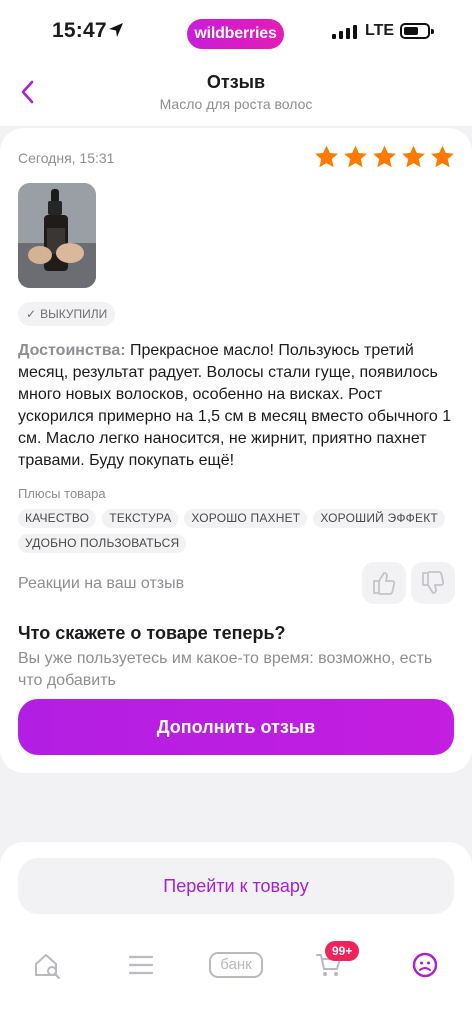  I want to click on add-to-review-button: Дополнить отзыв, so click(236, 727).